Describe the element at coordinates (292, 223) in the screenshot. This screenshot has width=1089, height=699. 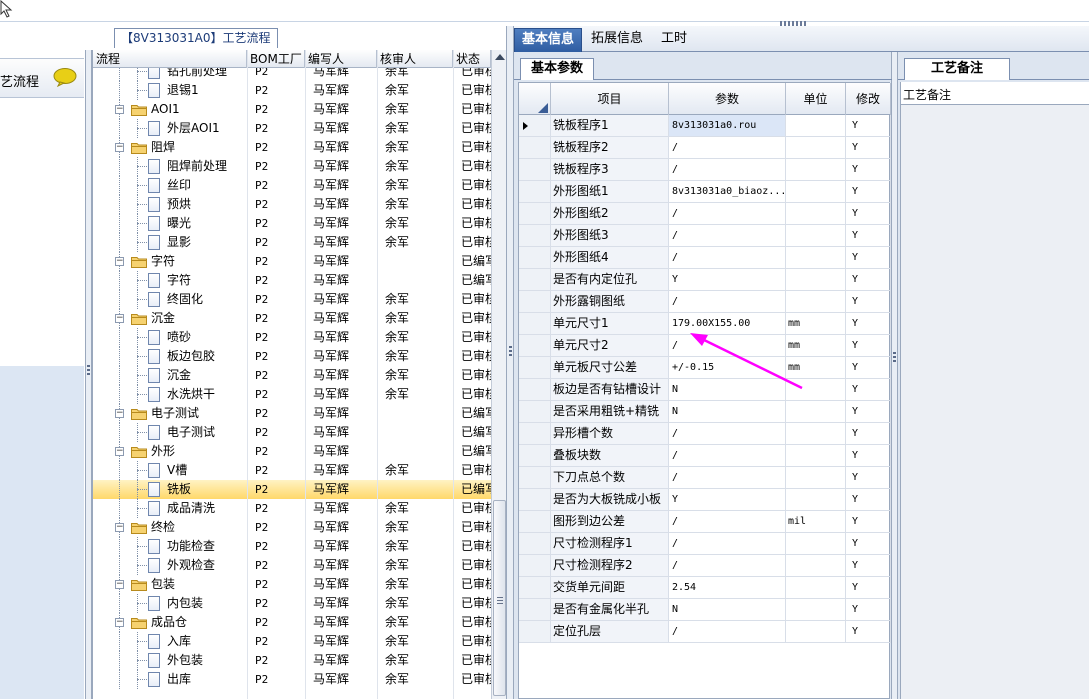
I see `tree-row: 曝光 P2 马军辉 余军 已审核` at that location.